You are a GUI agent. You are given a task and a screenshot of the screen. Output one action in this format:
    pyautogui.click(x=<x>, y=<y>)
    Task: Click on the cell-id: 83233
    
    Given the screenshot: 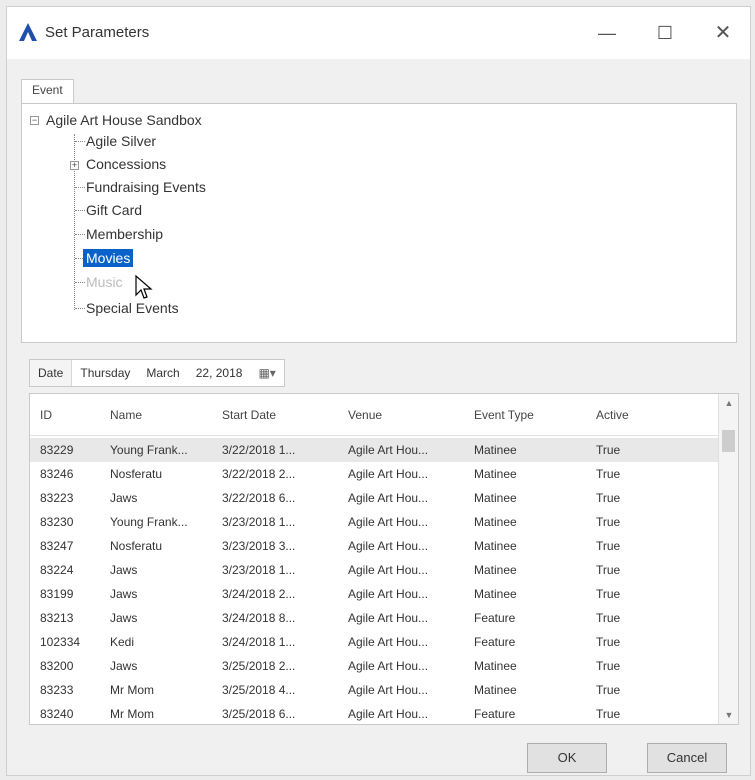 What is the action you would take?
    pyautogui.click(x=57, y=690)
    